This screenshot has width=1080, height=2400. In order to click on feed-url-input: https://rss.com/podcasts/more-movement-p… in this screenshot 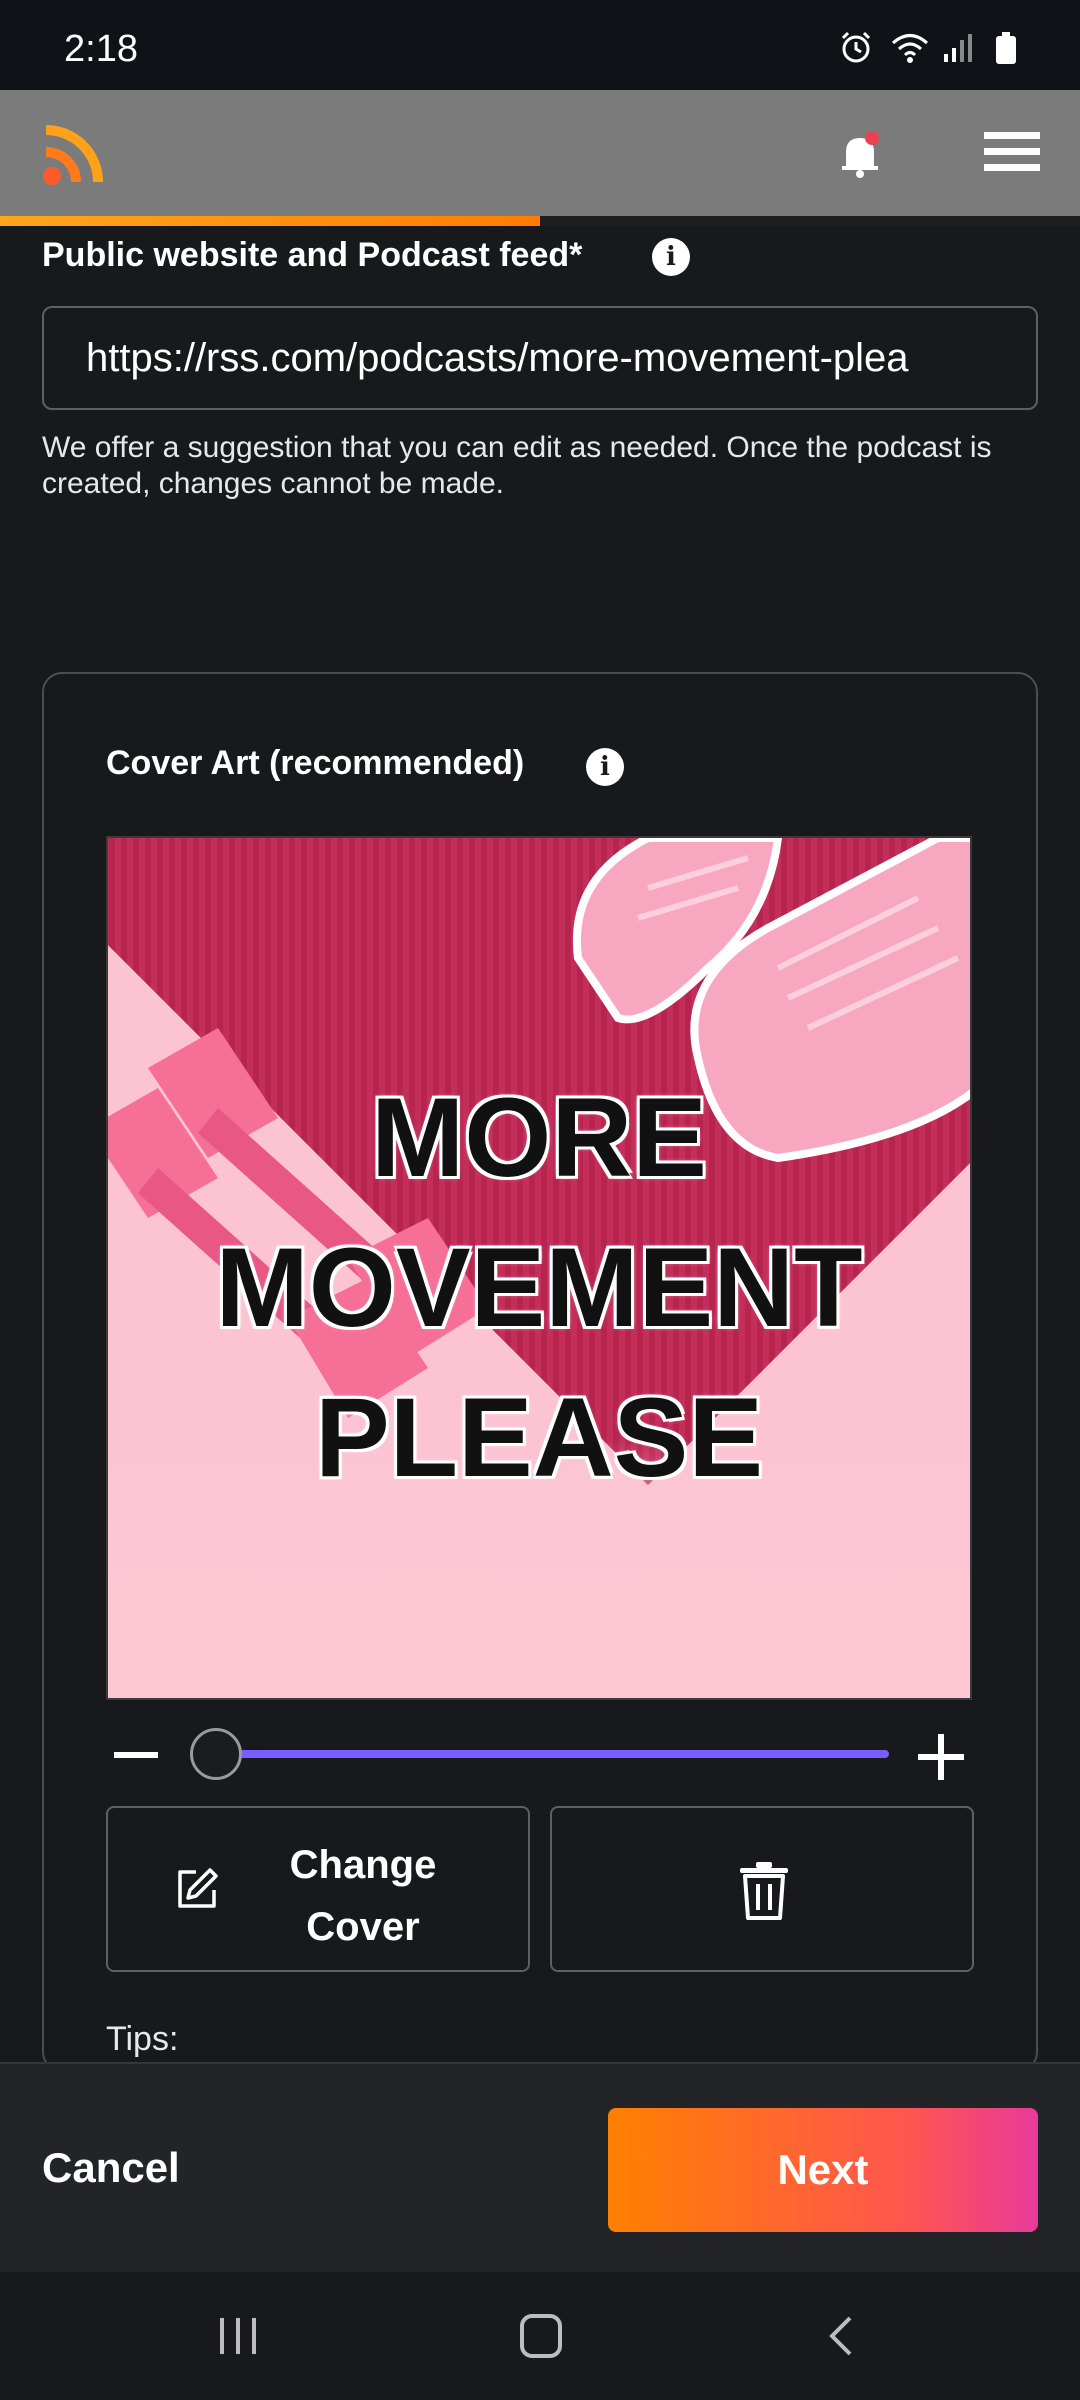, I will do `click(540, 358)`.